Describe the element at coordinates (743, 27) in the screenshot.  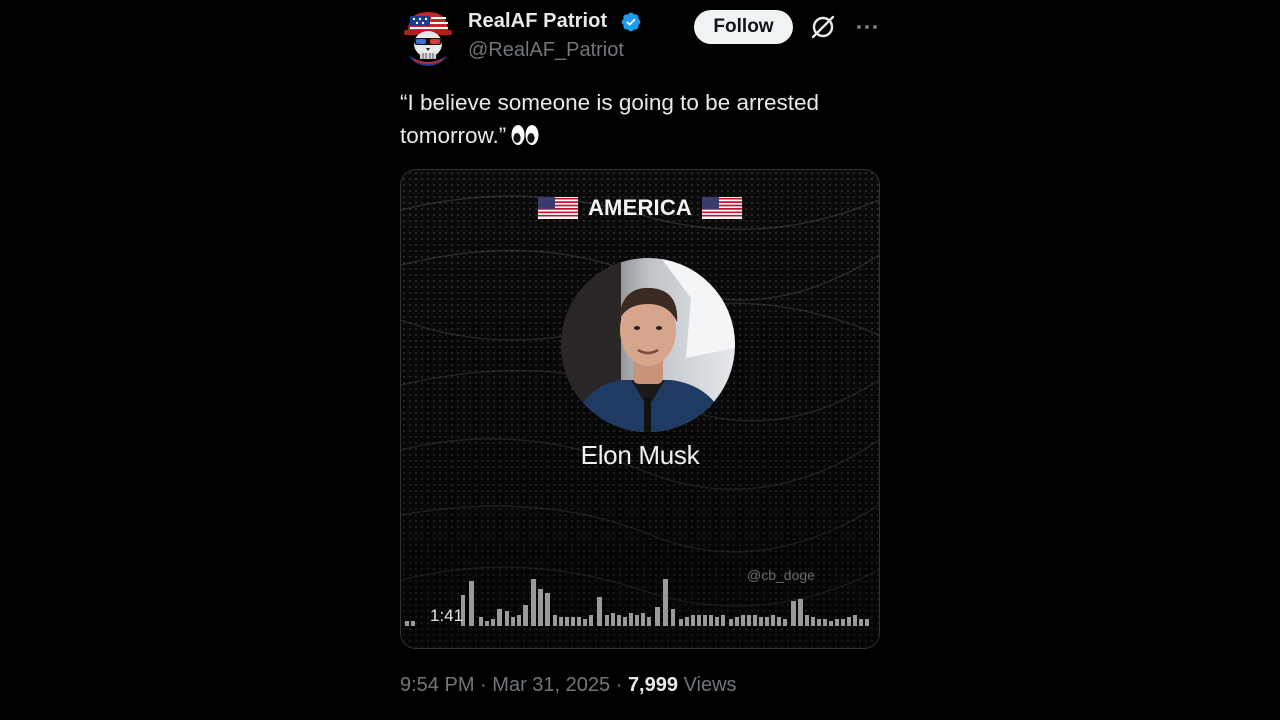
I see `follow-button: Follow` at that location.